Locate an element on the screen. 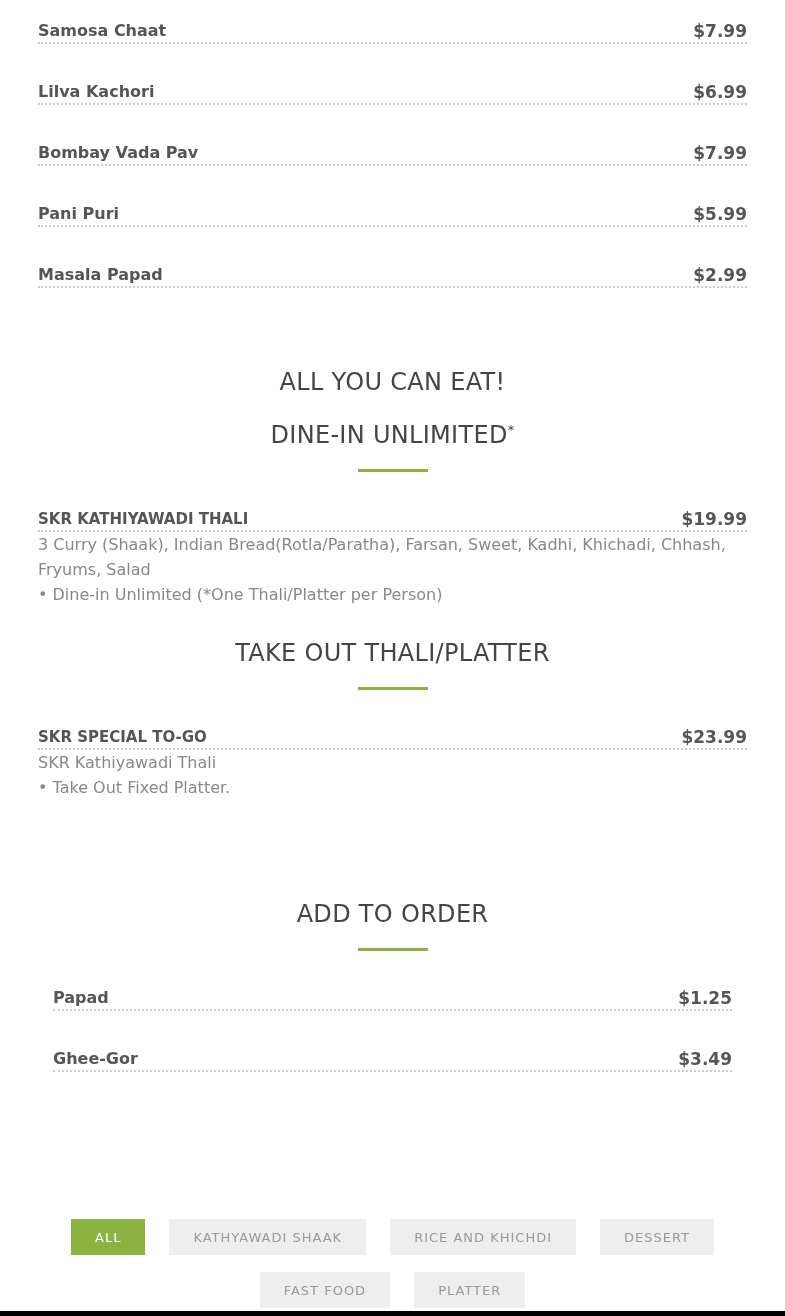 The height and width of the screenshot is (1316, 785). section-heading: DINE-IN UNLIMITED$^{*}$ is located at coordinates (392, 435).